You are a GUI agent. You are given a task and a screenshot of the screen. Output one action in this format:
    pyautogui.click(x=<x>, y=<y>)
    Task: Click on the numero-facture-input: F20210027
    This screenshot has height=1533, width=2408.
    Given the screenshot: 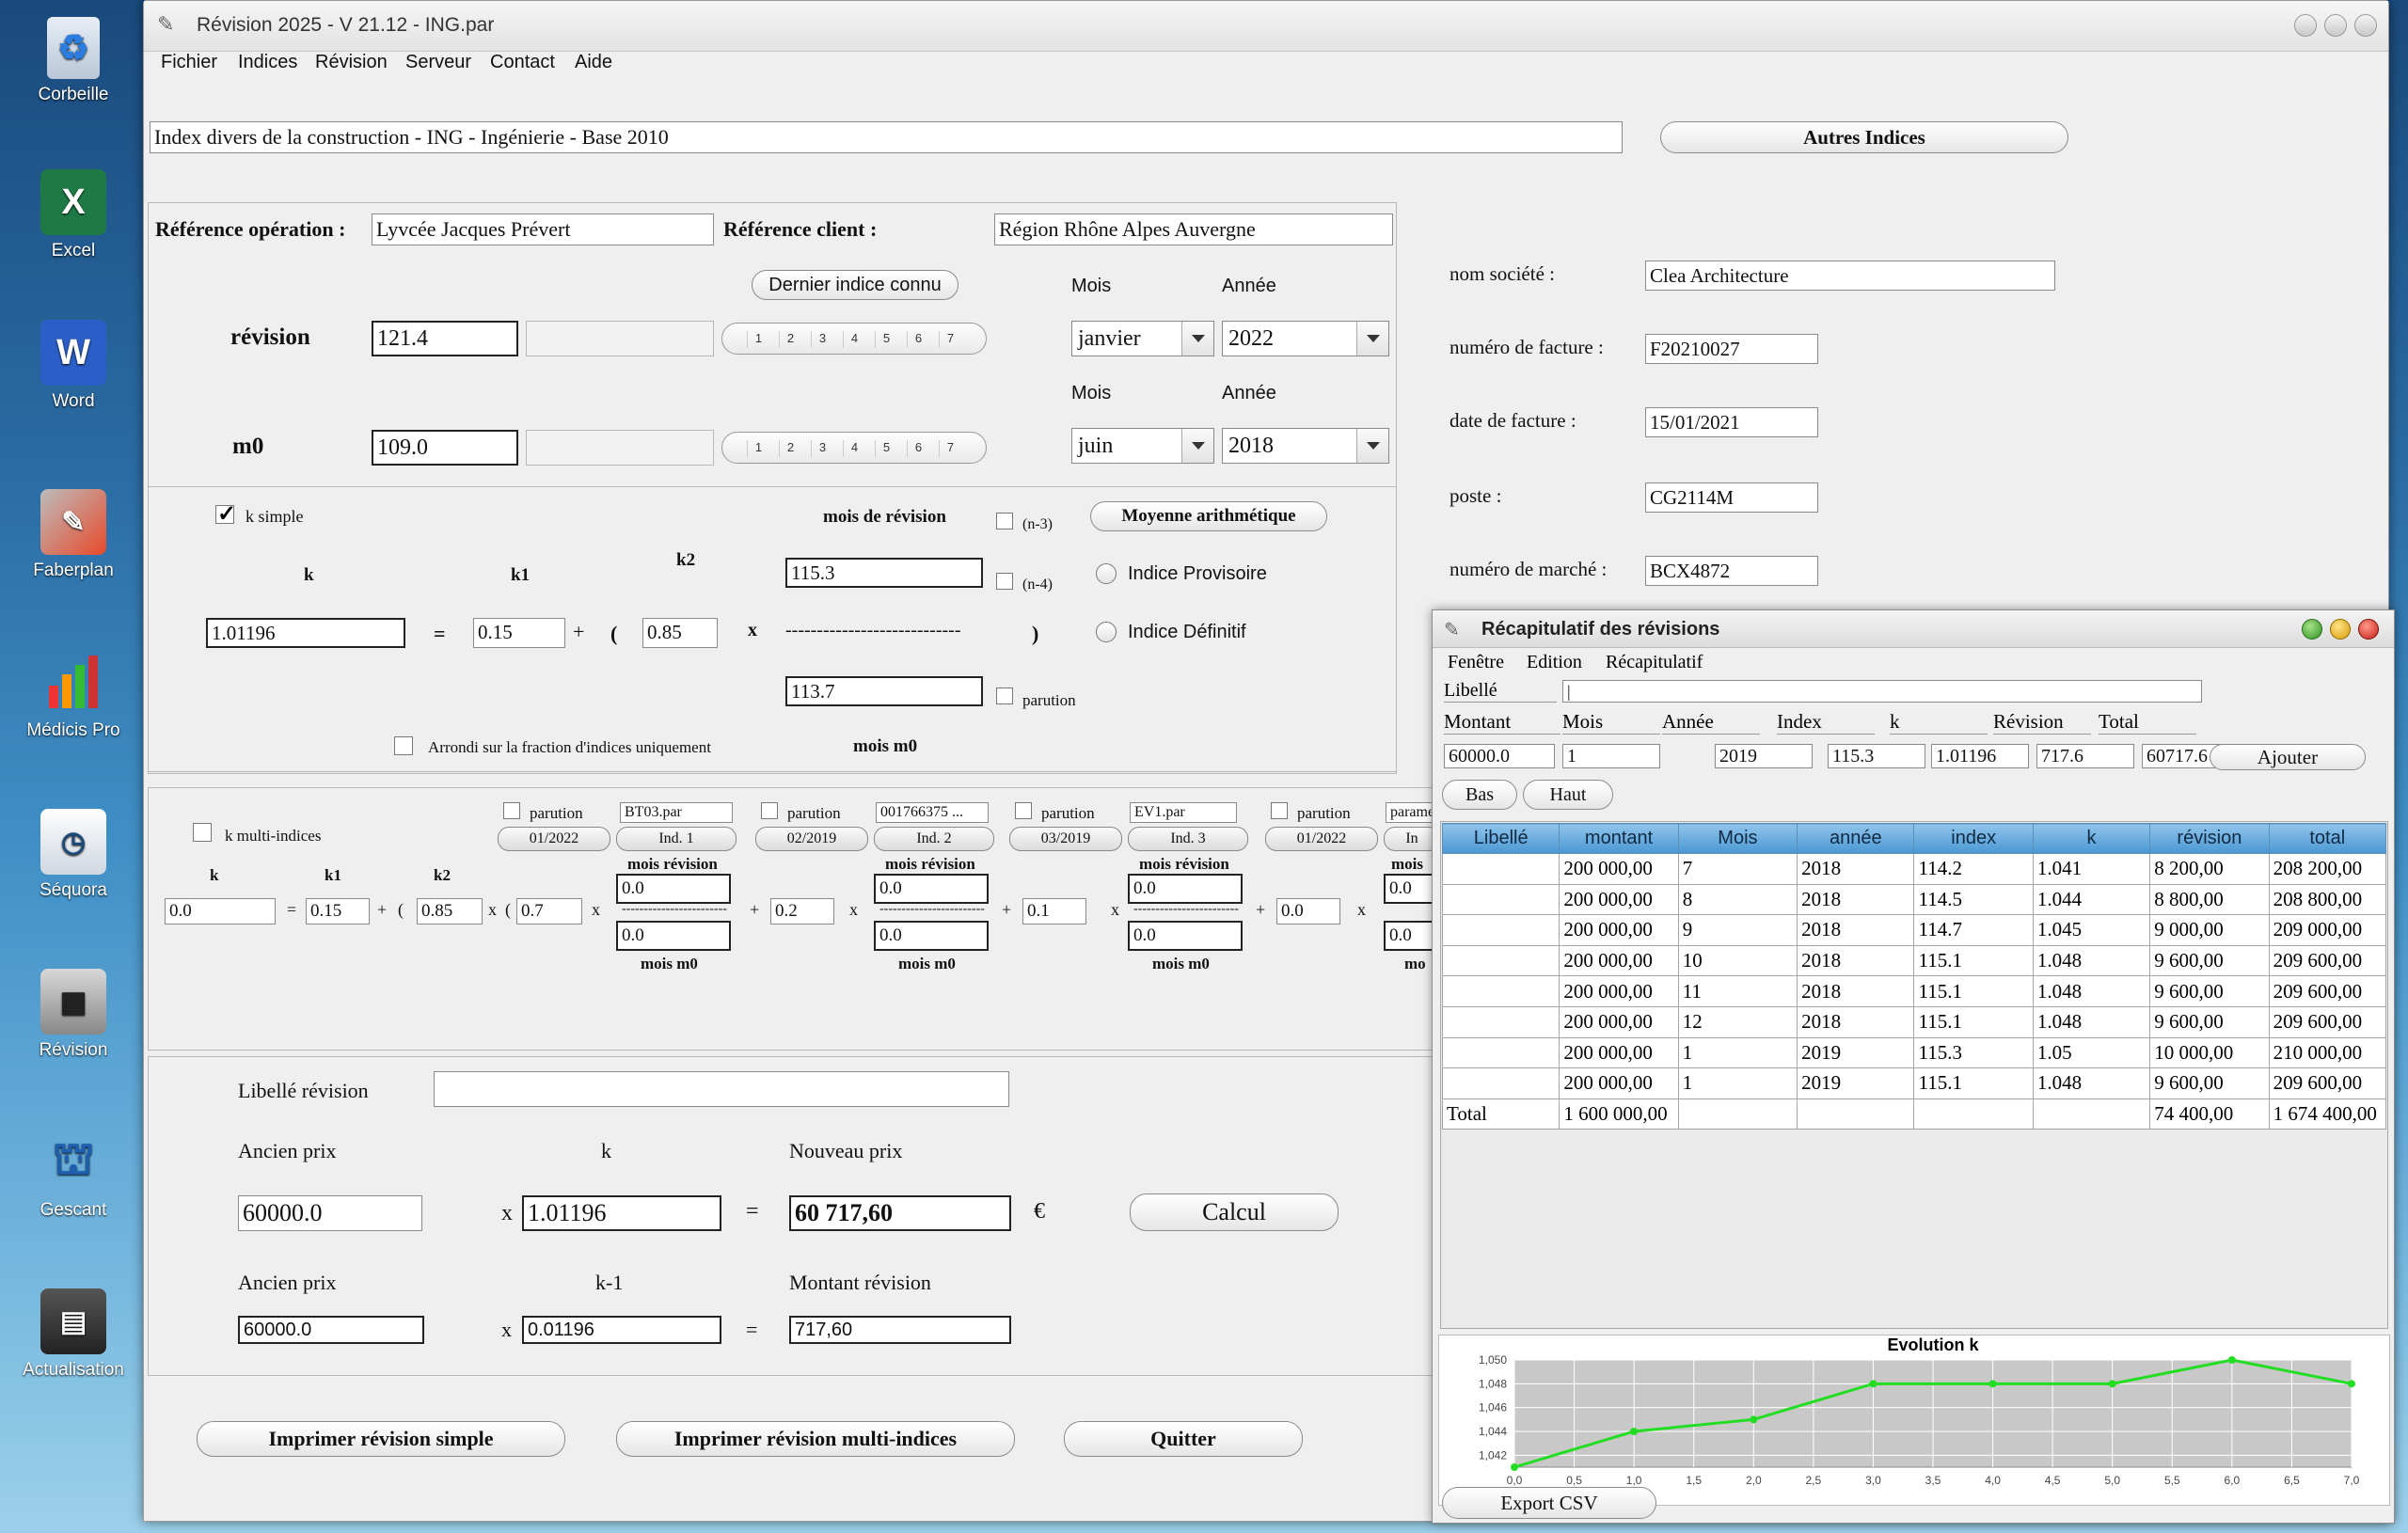 What is the action you would take?
    pyautogui.click(x=1732, y=349)
    